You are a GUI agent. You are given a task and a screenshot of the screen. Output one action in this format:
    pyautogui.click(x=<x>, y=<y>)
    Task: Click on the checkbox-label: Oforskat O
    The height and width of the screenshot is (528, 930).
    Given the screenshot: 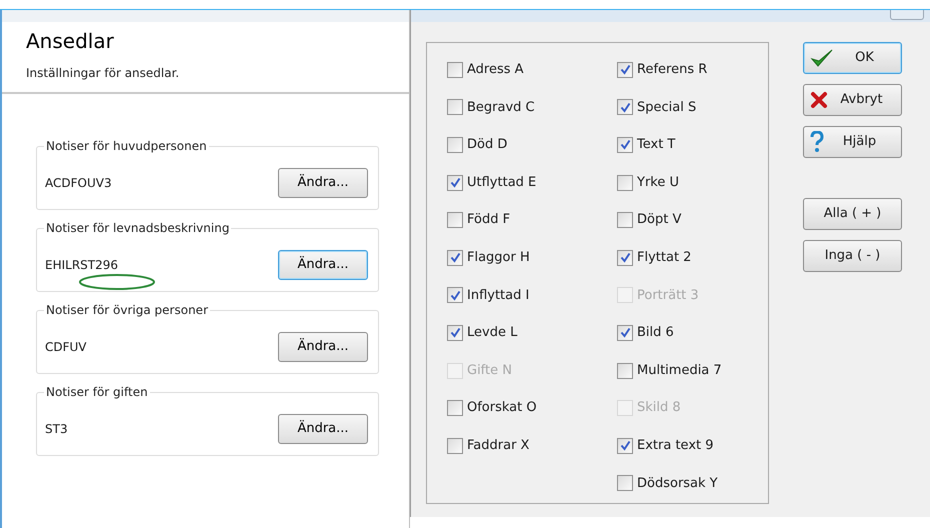 What is the action you would take?
    pyautogui.click(x=502, y=408)
    